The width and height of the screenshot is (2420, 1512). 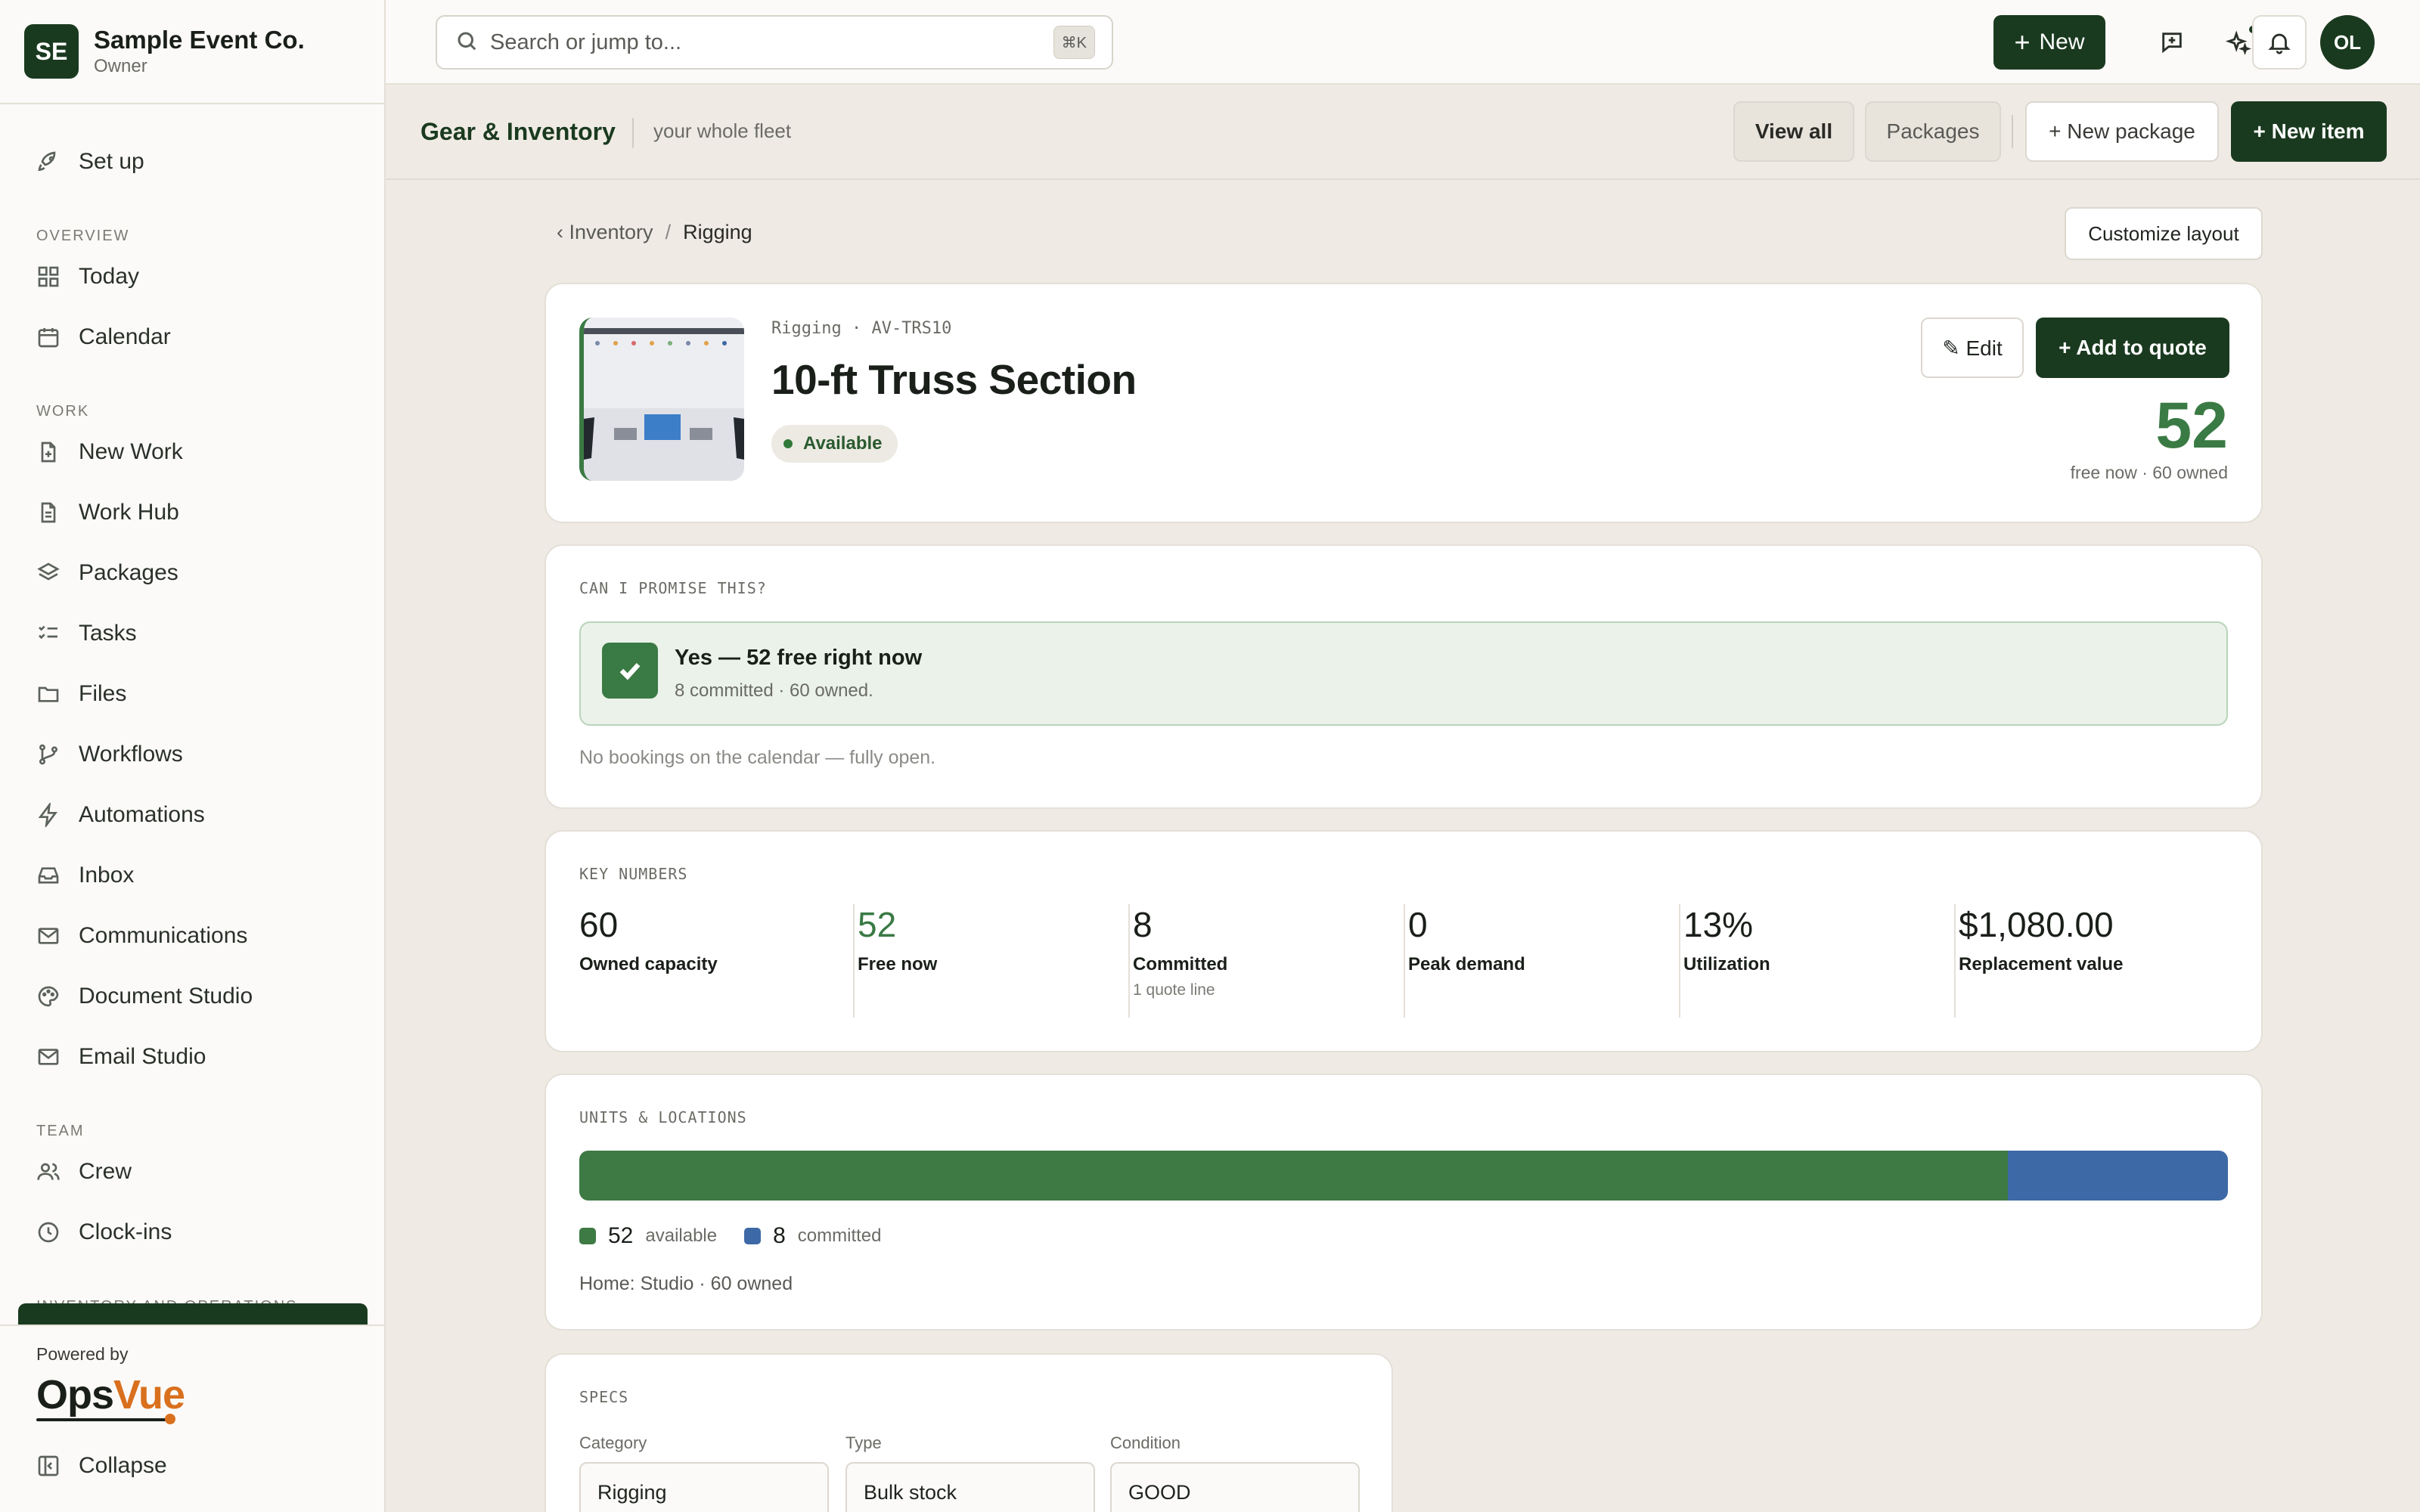 I want to click on sidebar-item-today: Today, so click(x=192, y=276).